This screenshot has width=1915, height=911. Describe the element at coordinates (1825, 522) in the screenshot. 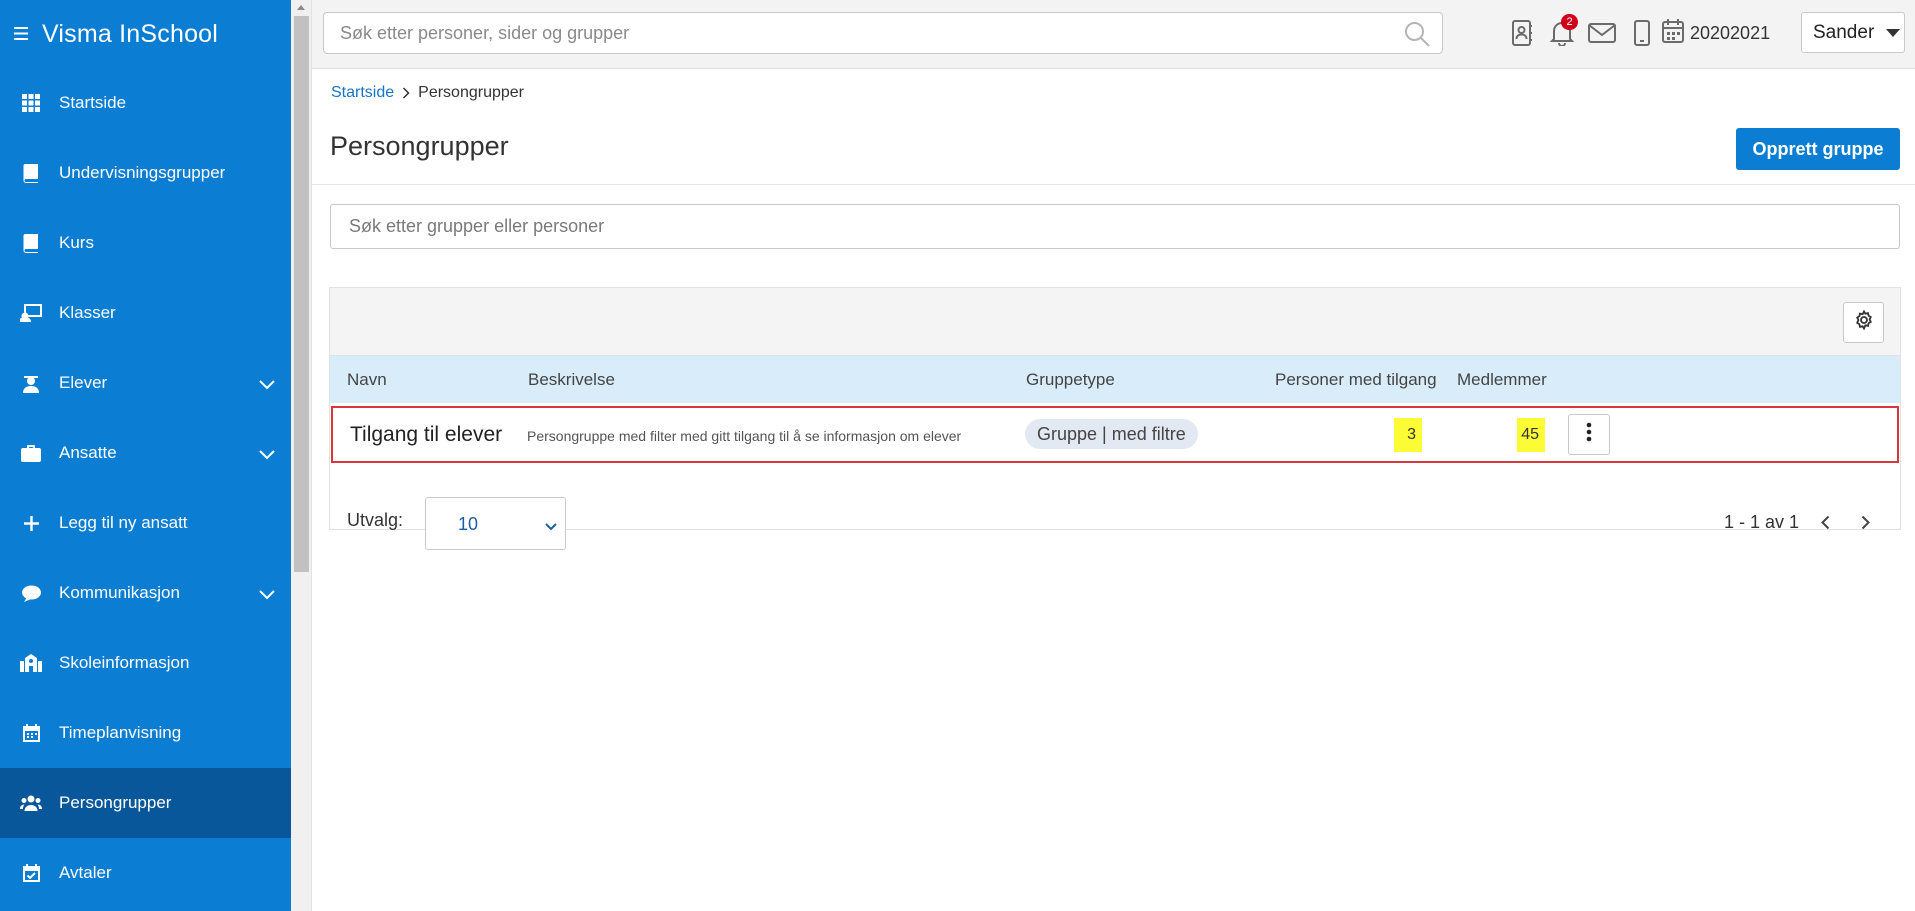

I see `chevron-left-icon` at that location.